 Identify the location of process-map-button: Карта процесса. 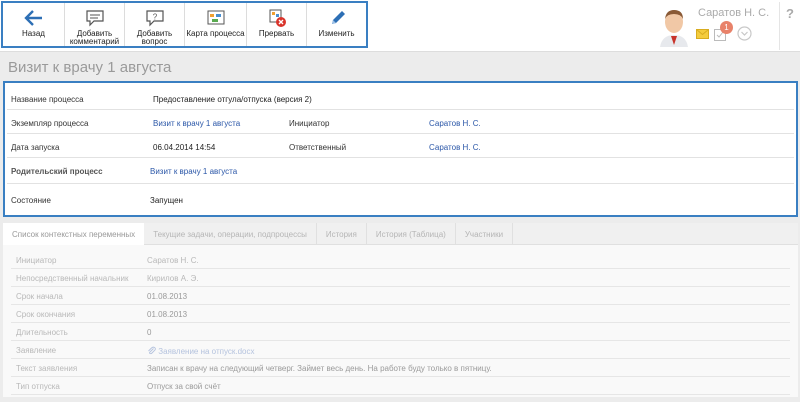
(216, 24).